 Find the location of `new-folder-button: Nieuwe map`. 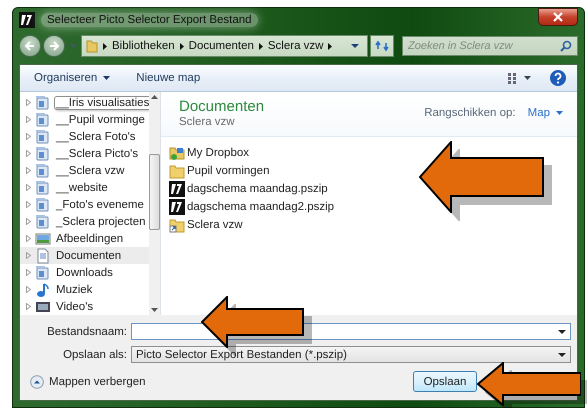

new-folder-button: Nieuwe map is located at coordinates (168, 78).